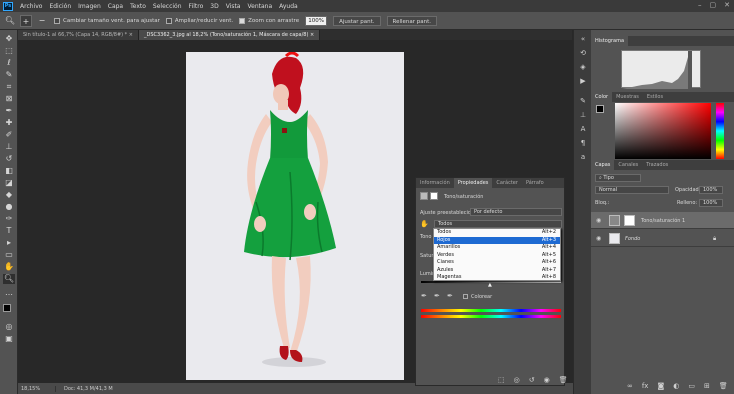 This screenshot has height=394, width=734. What do you see at coordinates (89, 6) in the screenshot?
I see `menu-imagen: Imagen` at bounding box center [89, 6].